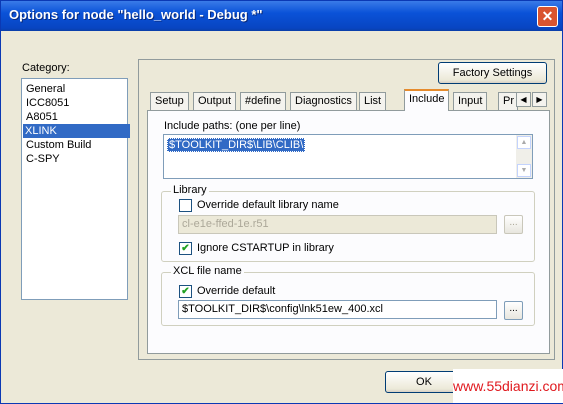 The image size is (563, 404). What do you see at coordinates (47, 103) in the screenshot?
I see `category-item-icc8051: ICC8051` at bounding box center [47, 103].